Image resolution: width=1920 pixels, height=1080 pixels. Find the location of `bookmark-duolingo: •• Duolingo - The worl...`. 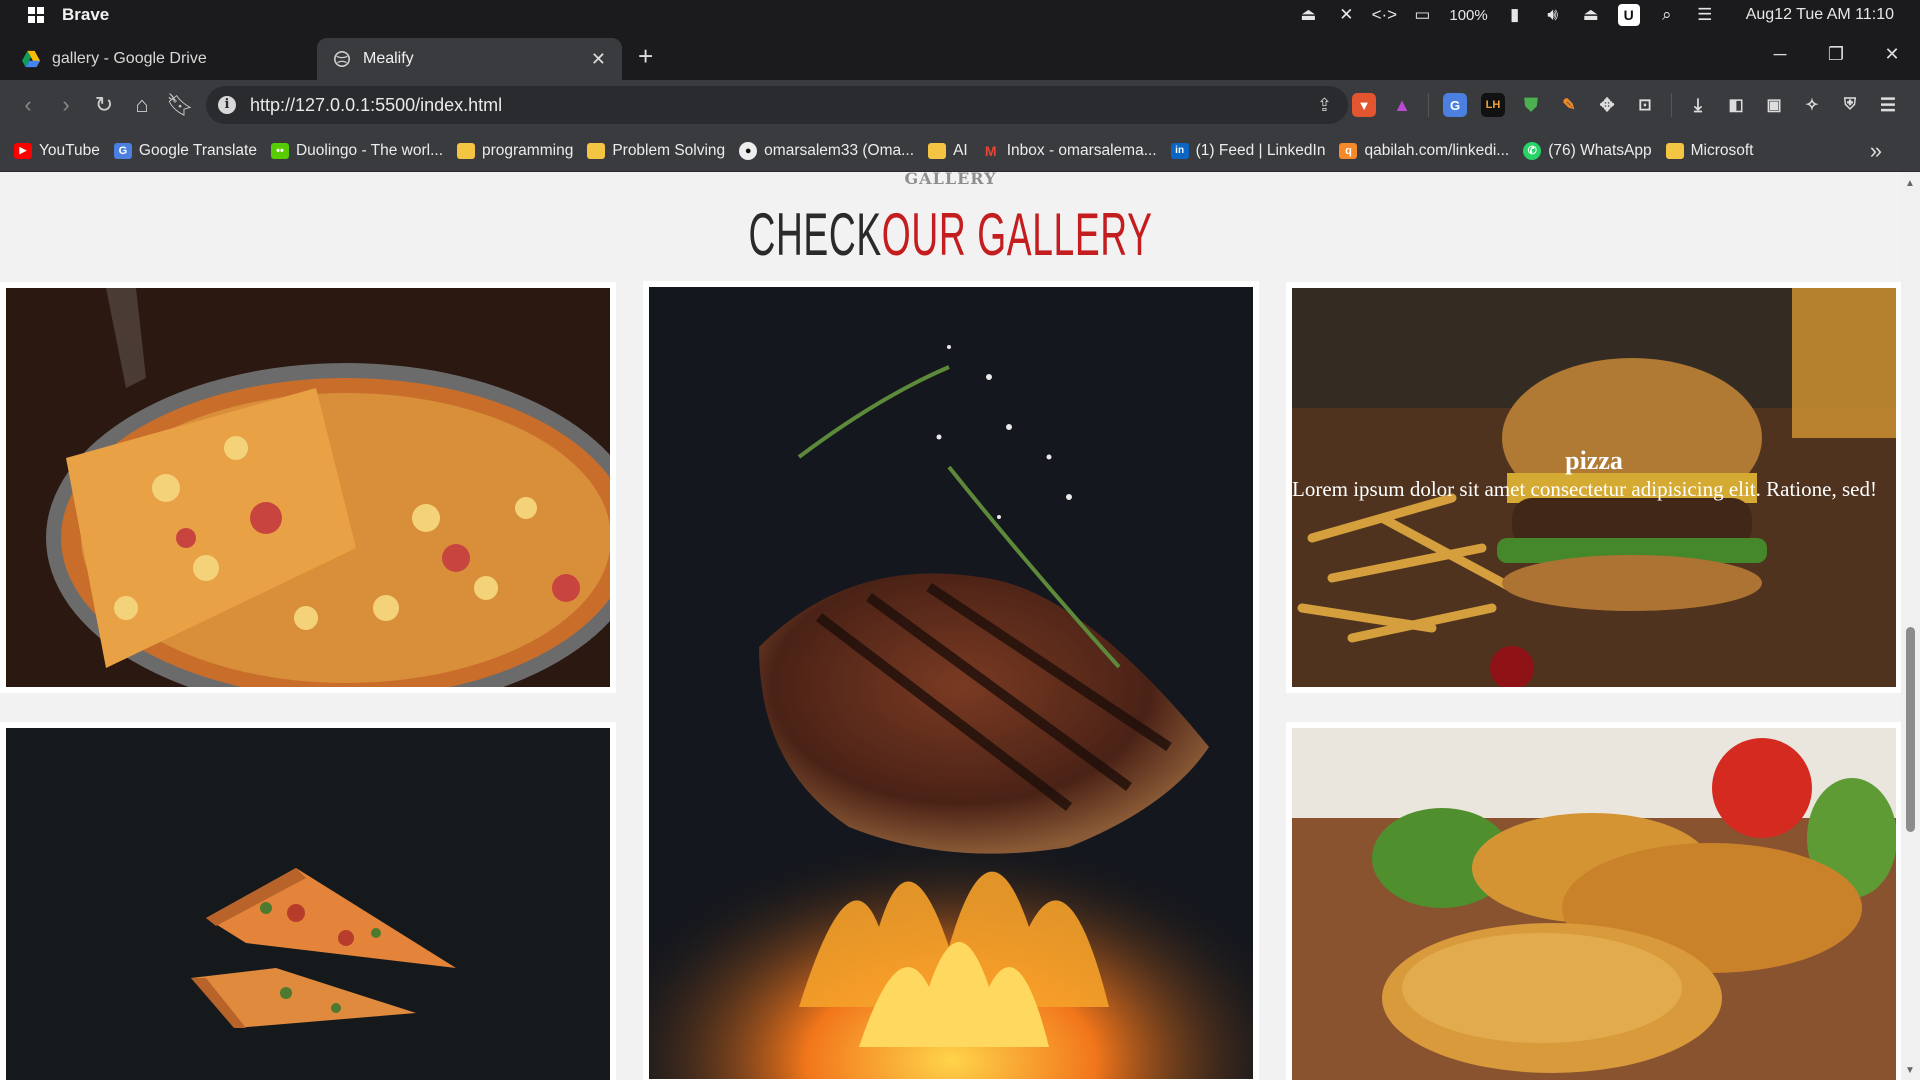

bookmark-duolingo: •• Duolingo - The worl... is located at coordinates (356, 151).